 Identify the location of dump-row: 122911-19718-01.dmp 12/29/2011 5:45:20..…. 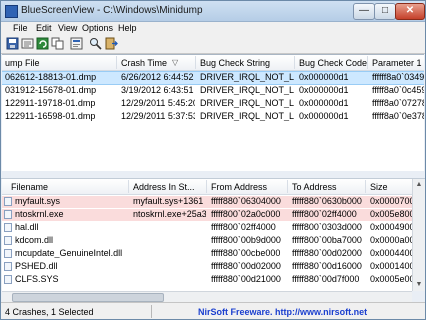
(213, 104).